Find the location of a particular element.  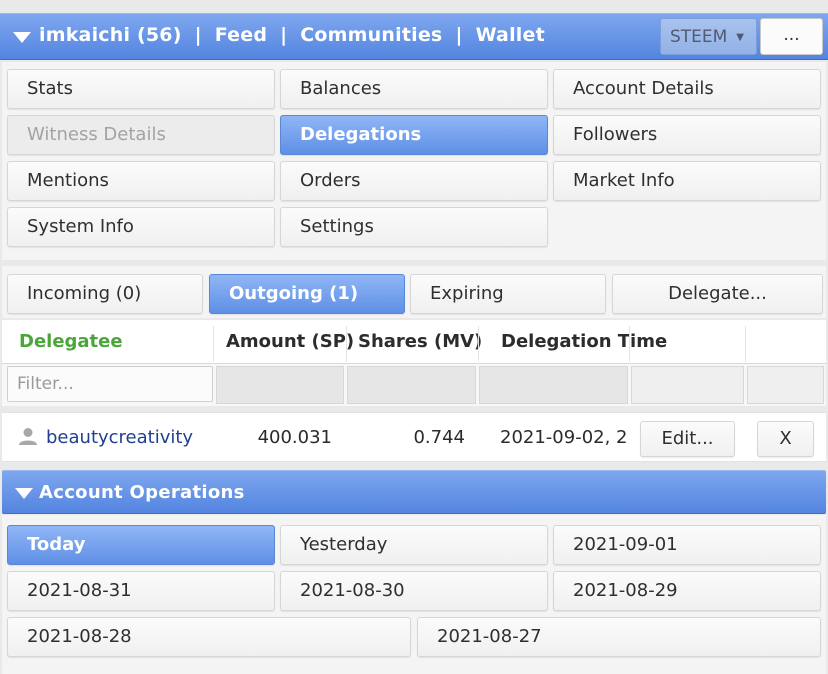

date-today-button: Today is located at coordinates (141, 545).